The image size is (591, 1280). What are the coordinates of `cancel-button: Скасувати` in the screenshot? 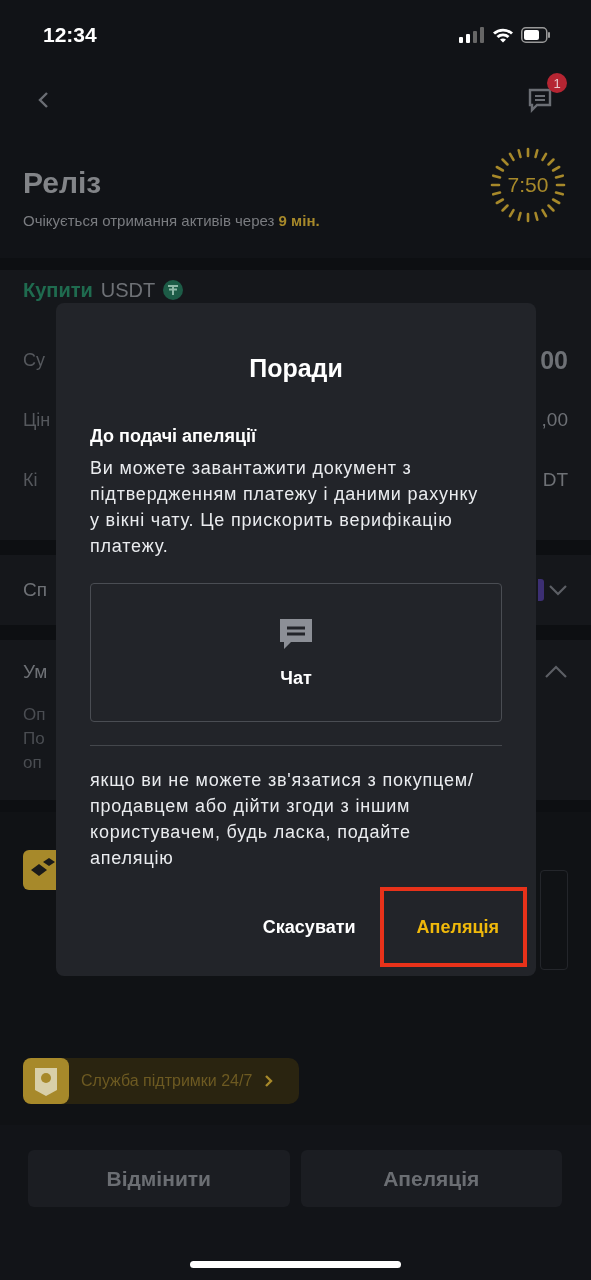 It's located at (309, 927).